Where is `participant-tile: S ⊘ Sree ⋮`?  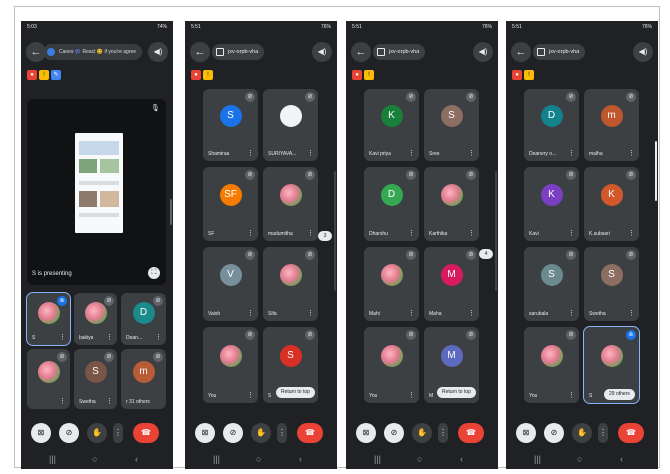 participant-tile: S ⊘ Sree ⋮ is located at coordinates (451, 125).